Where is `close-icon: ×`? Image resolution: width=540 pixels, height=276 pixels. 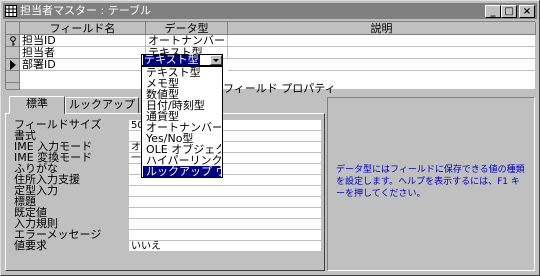
close-icon: × is located at coordinates (527, 11).